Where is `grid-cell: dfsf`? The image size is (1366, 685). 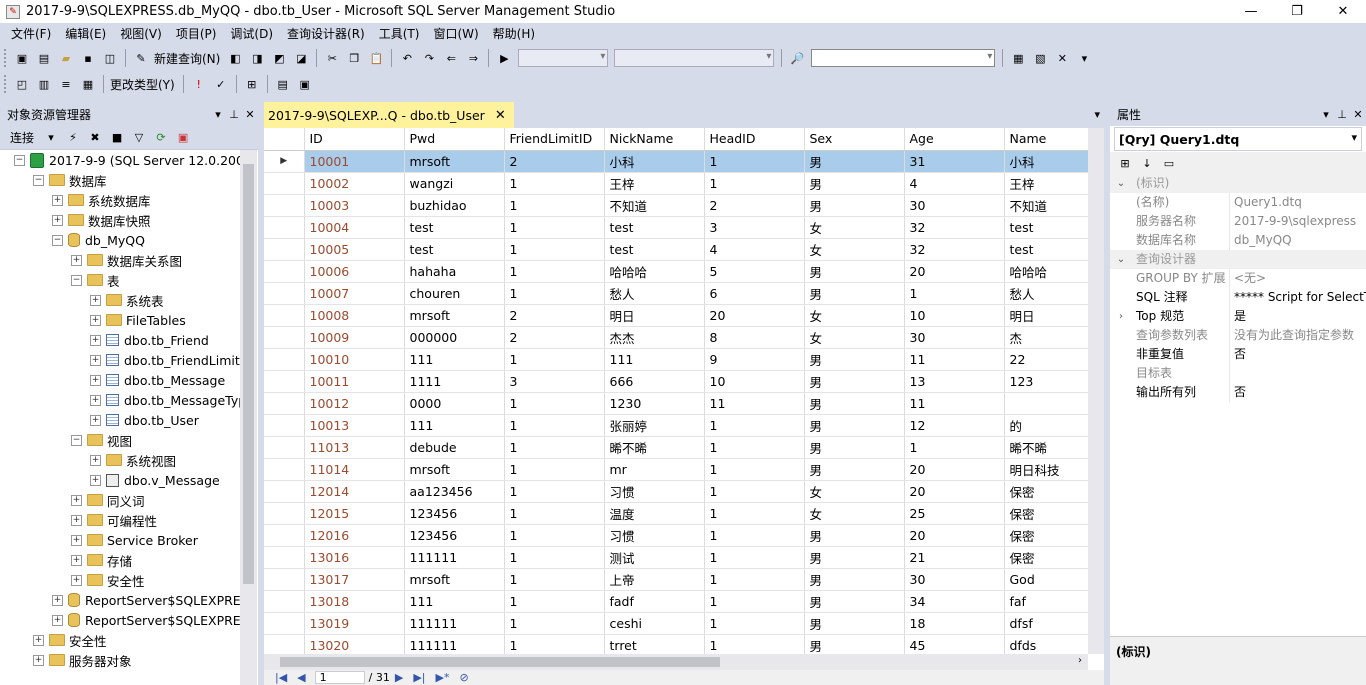
grid-cell: dfsf is located at coordinates (1046, 623).